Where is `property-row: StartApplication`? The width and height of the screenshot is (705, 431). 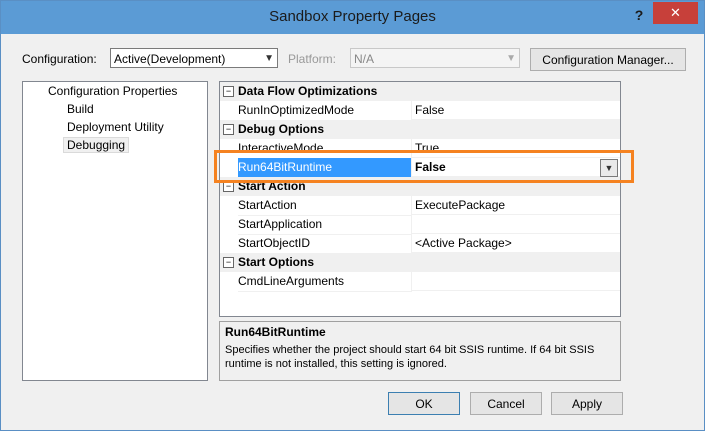
property-row: StartApplication is located at coordinates (420, 225).